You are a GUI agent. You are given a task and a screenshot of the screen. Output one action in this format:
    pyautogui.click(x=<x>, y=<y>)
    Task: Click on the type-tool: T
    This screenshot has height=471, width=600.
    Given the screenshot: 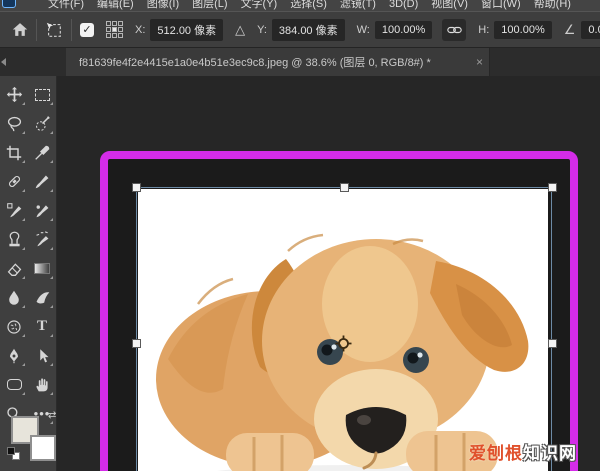 What is the action you would take?
    pyautogui.click(x=42, y=326)
    